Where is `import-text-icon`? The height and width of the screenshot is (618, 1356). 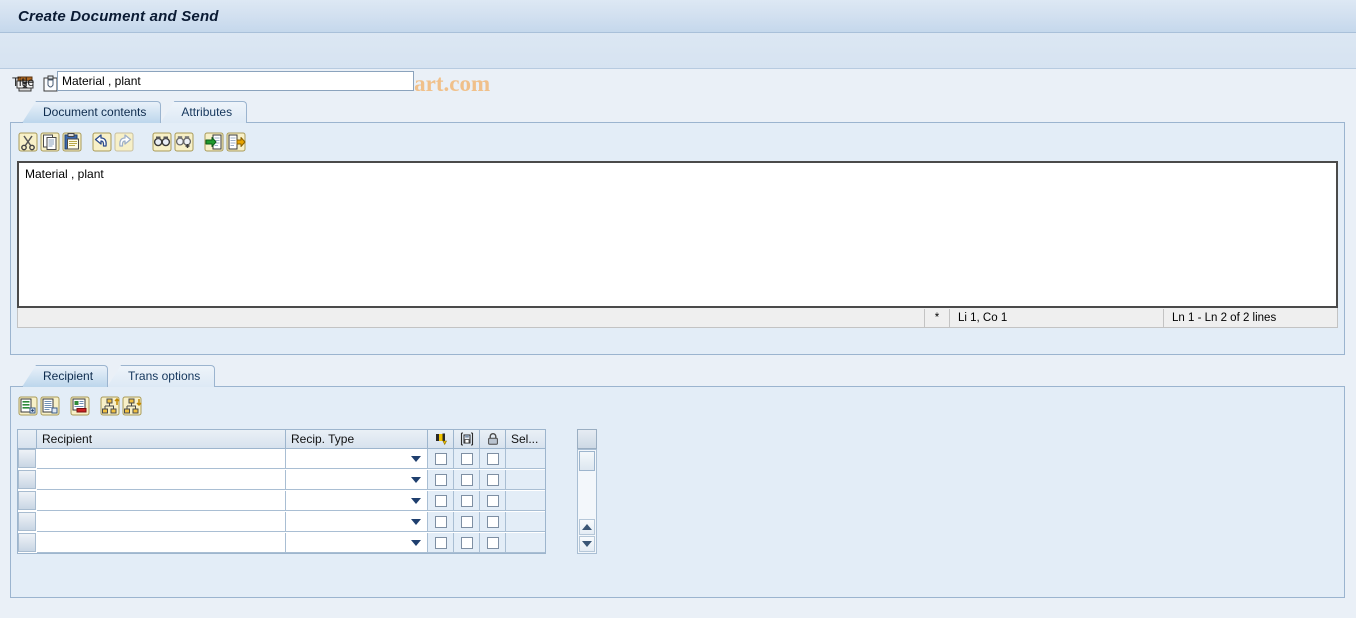 import-text-icon is located at coordinates (214, 142).